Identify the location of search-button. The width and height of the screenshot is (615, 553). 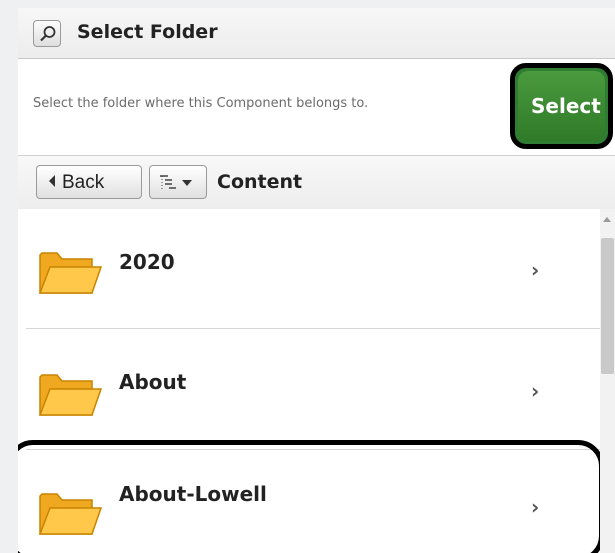
(47, 33).